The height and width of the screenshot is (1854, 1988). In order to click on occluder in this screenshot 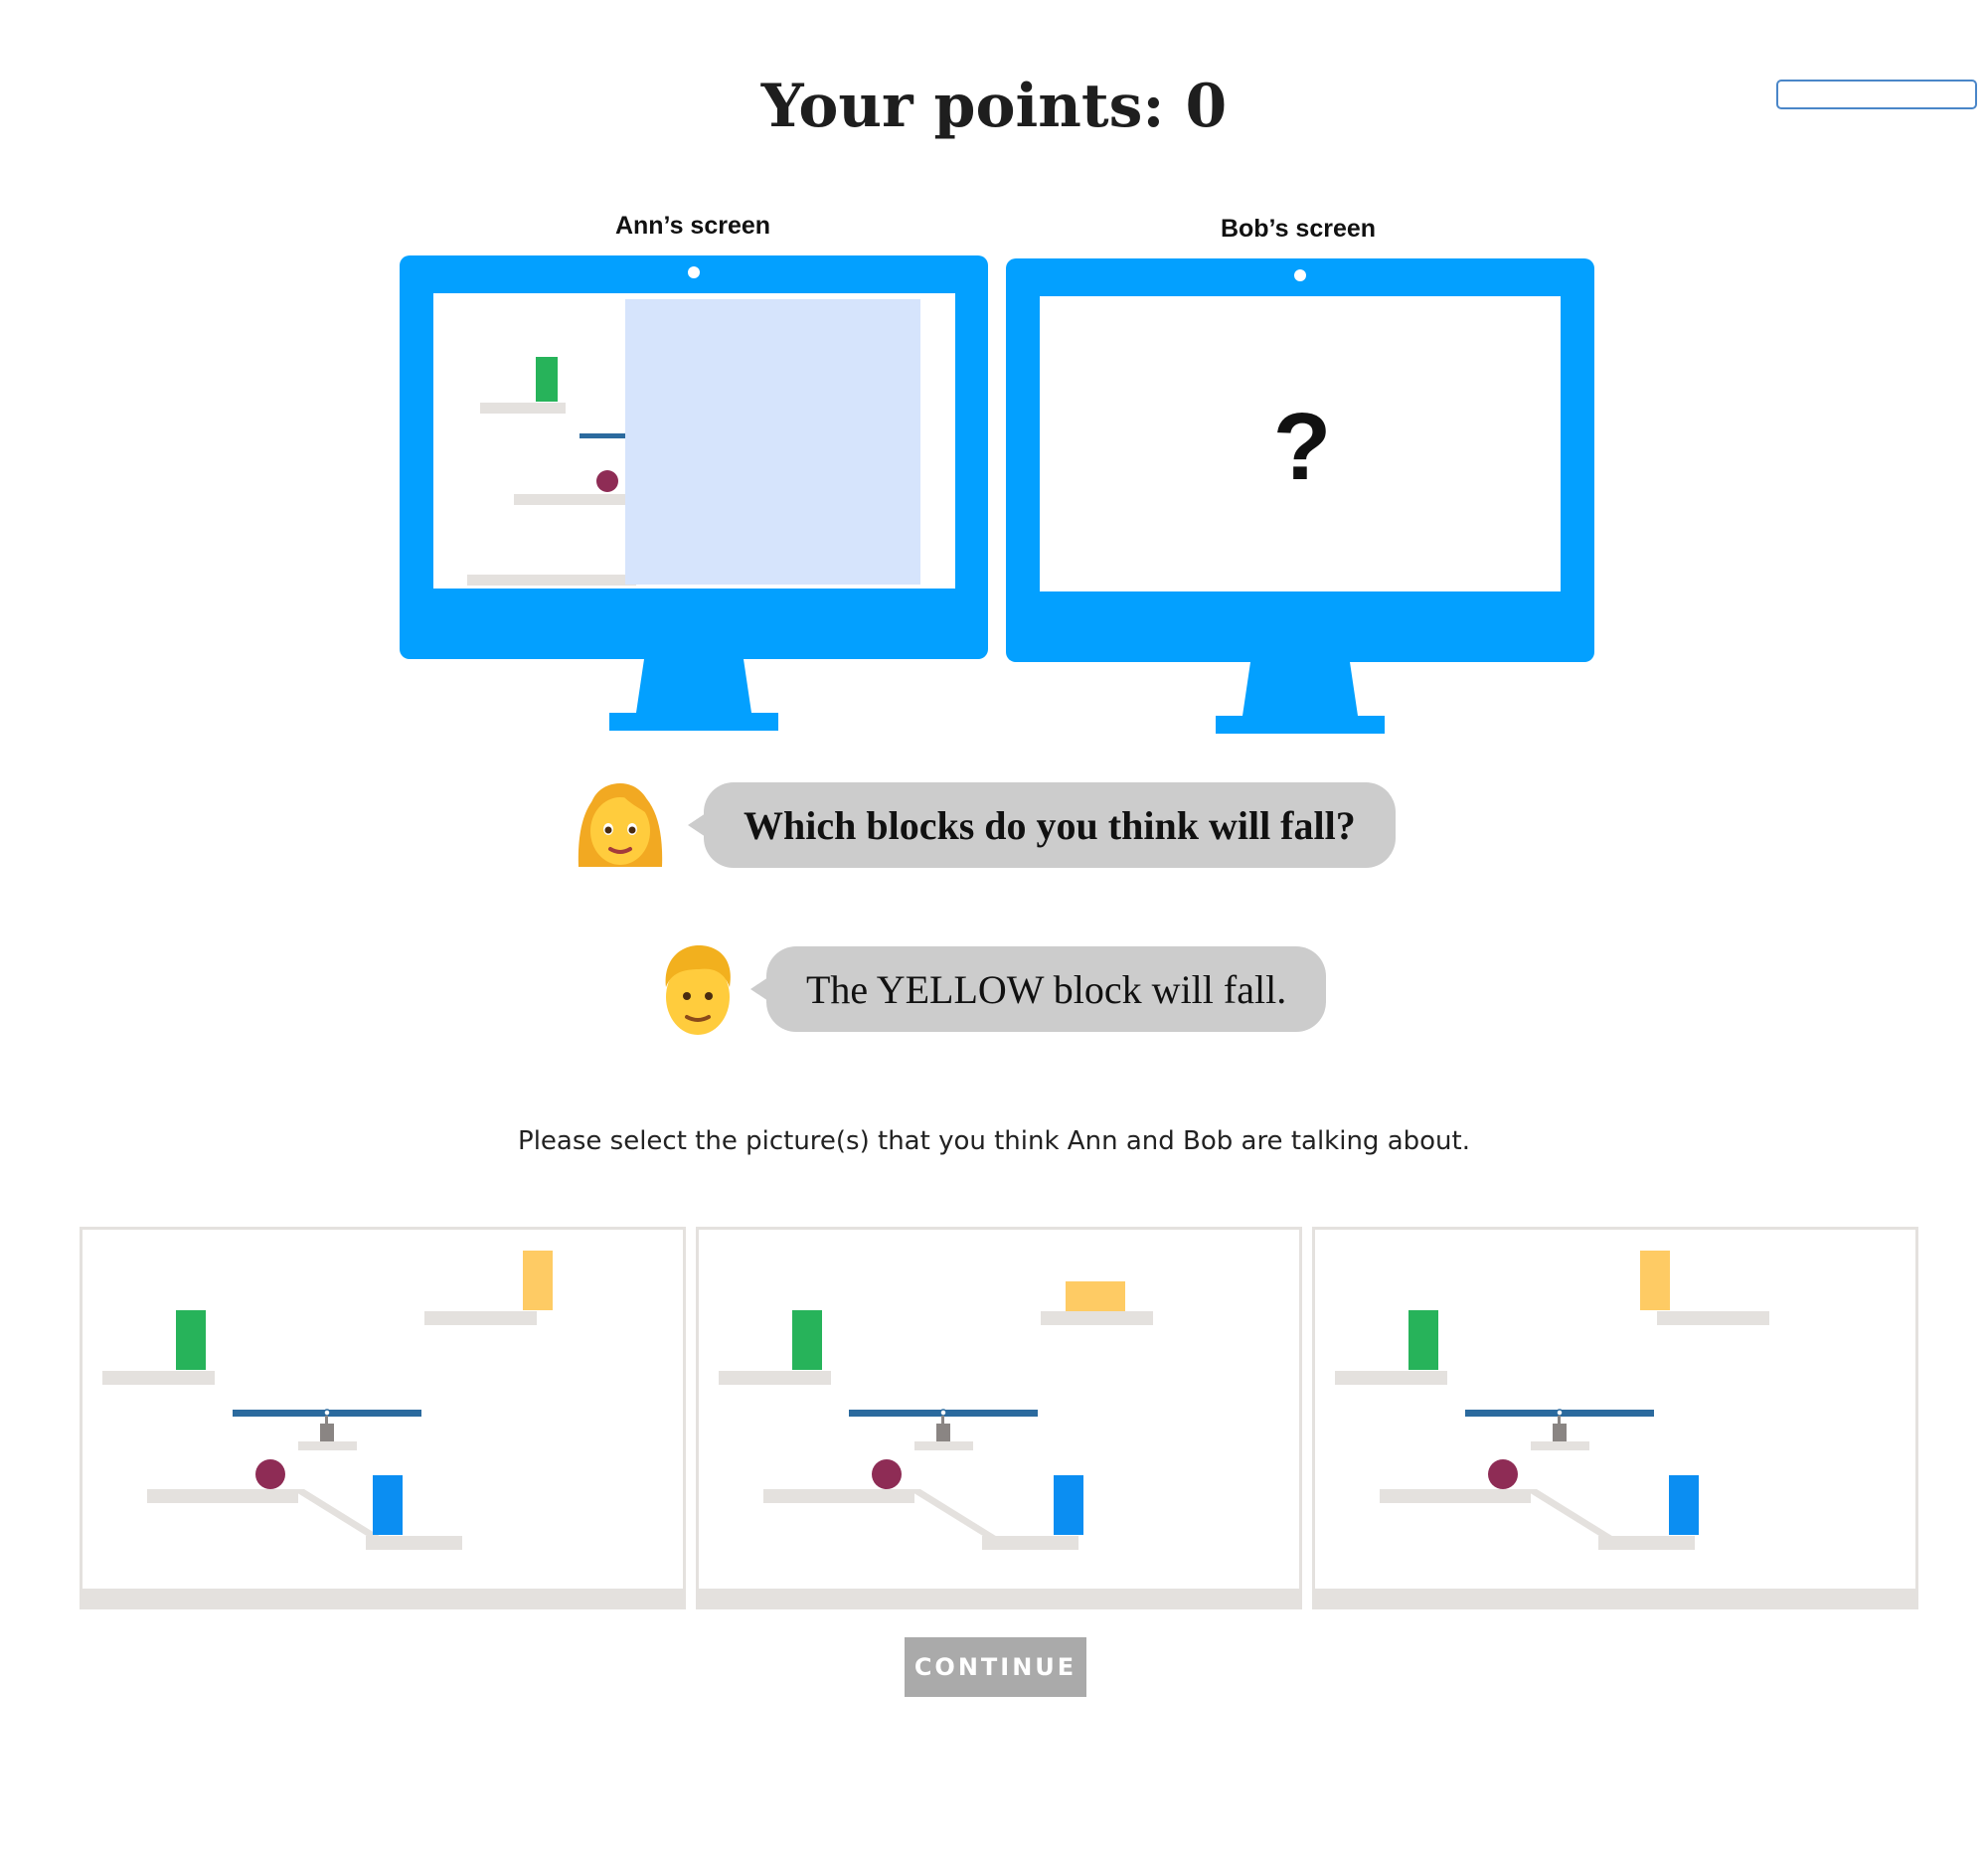, I will do `click(772, 442)`.